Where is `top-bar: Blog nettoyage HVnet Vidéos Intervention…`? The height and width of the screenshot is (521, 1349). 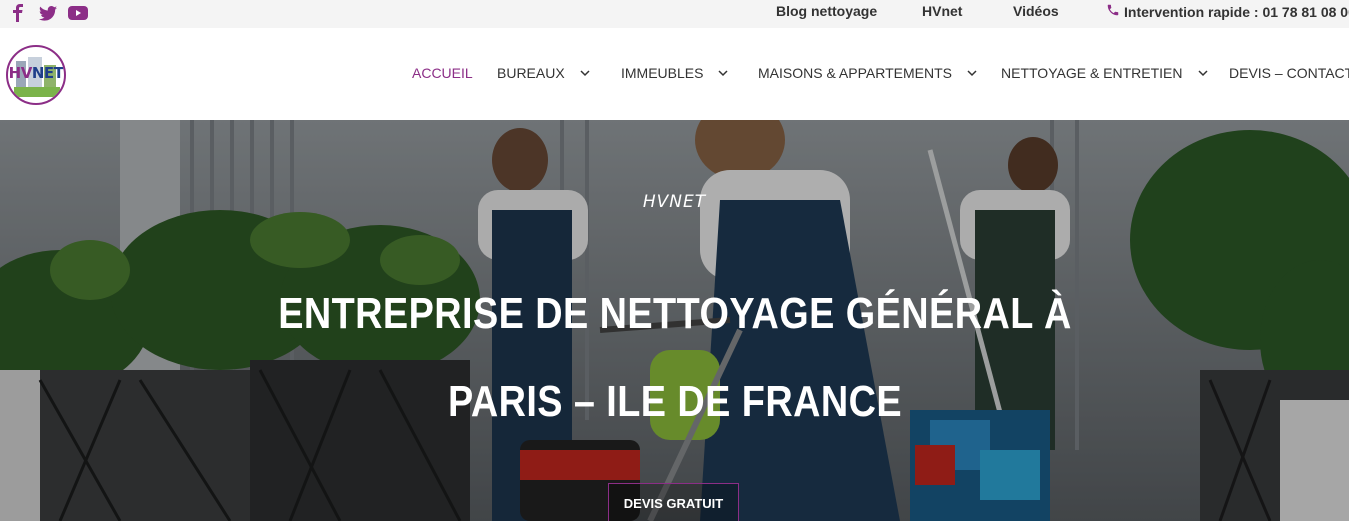 top-bar: Blog nettoyage HVnet Vidéos Intervention… is located at coordinates (674, 14).